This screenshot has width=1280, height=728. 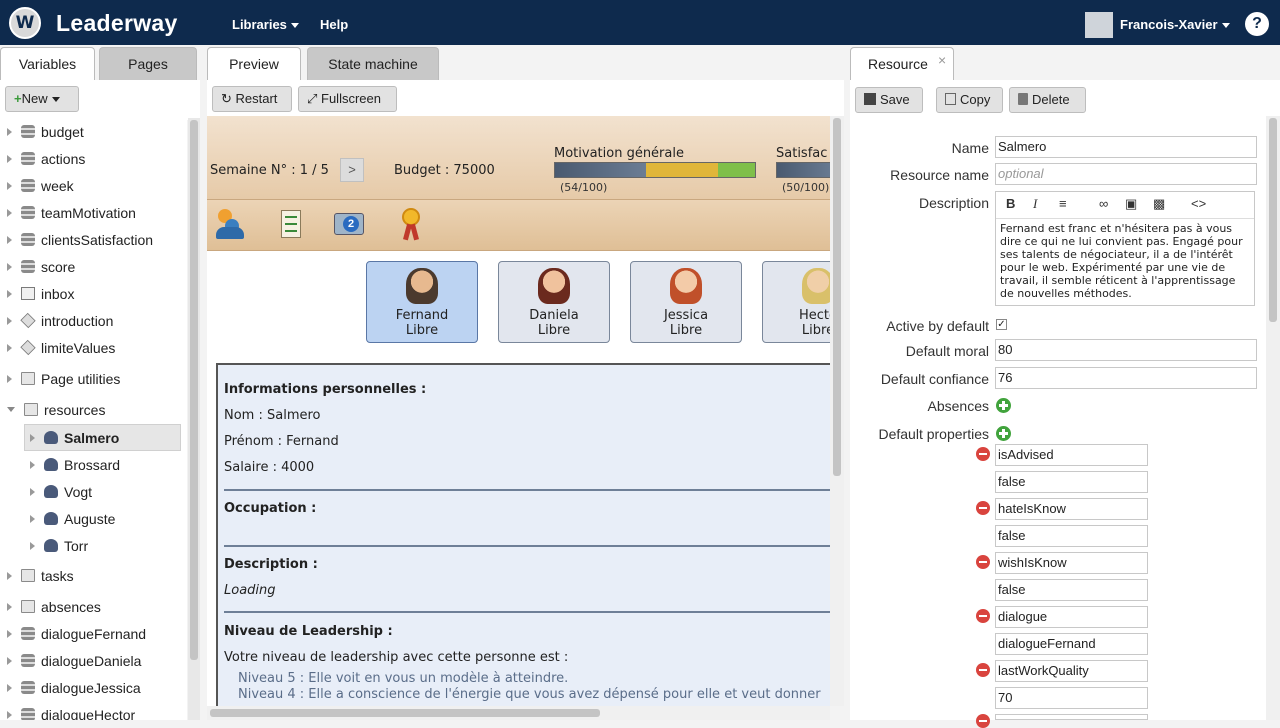 What do you see at coordinates (347, 99) in the screenshot?
I see `fullscreen-button: ⤢ Fullscreen` at bounding box center [347, 99].